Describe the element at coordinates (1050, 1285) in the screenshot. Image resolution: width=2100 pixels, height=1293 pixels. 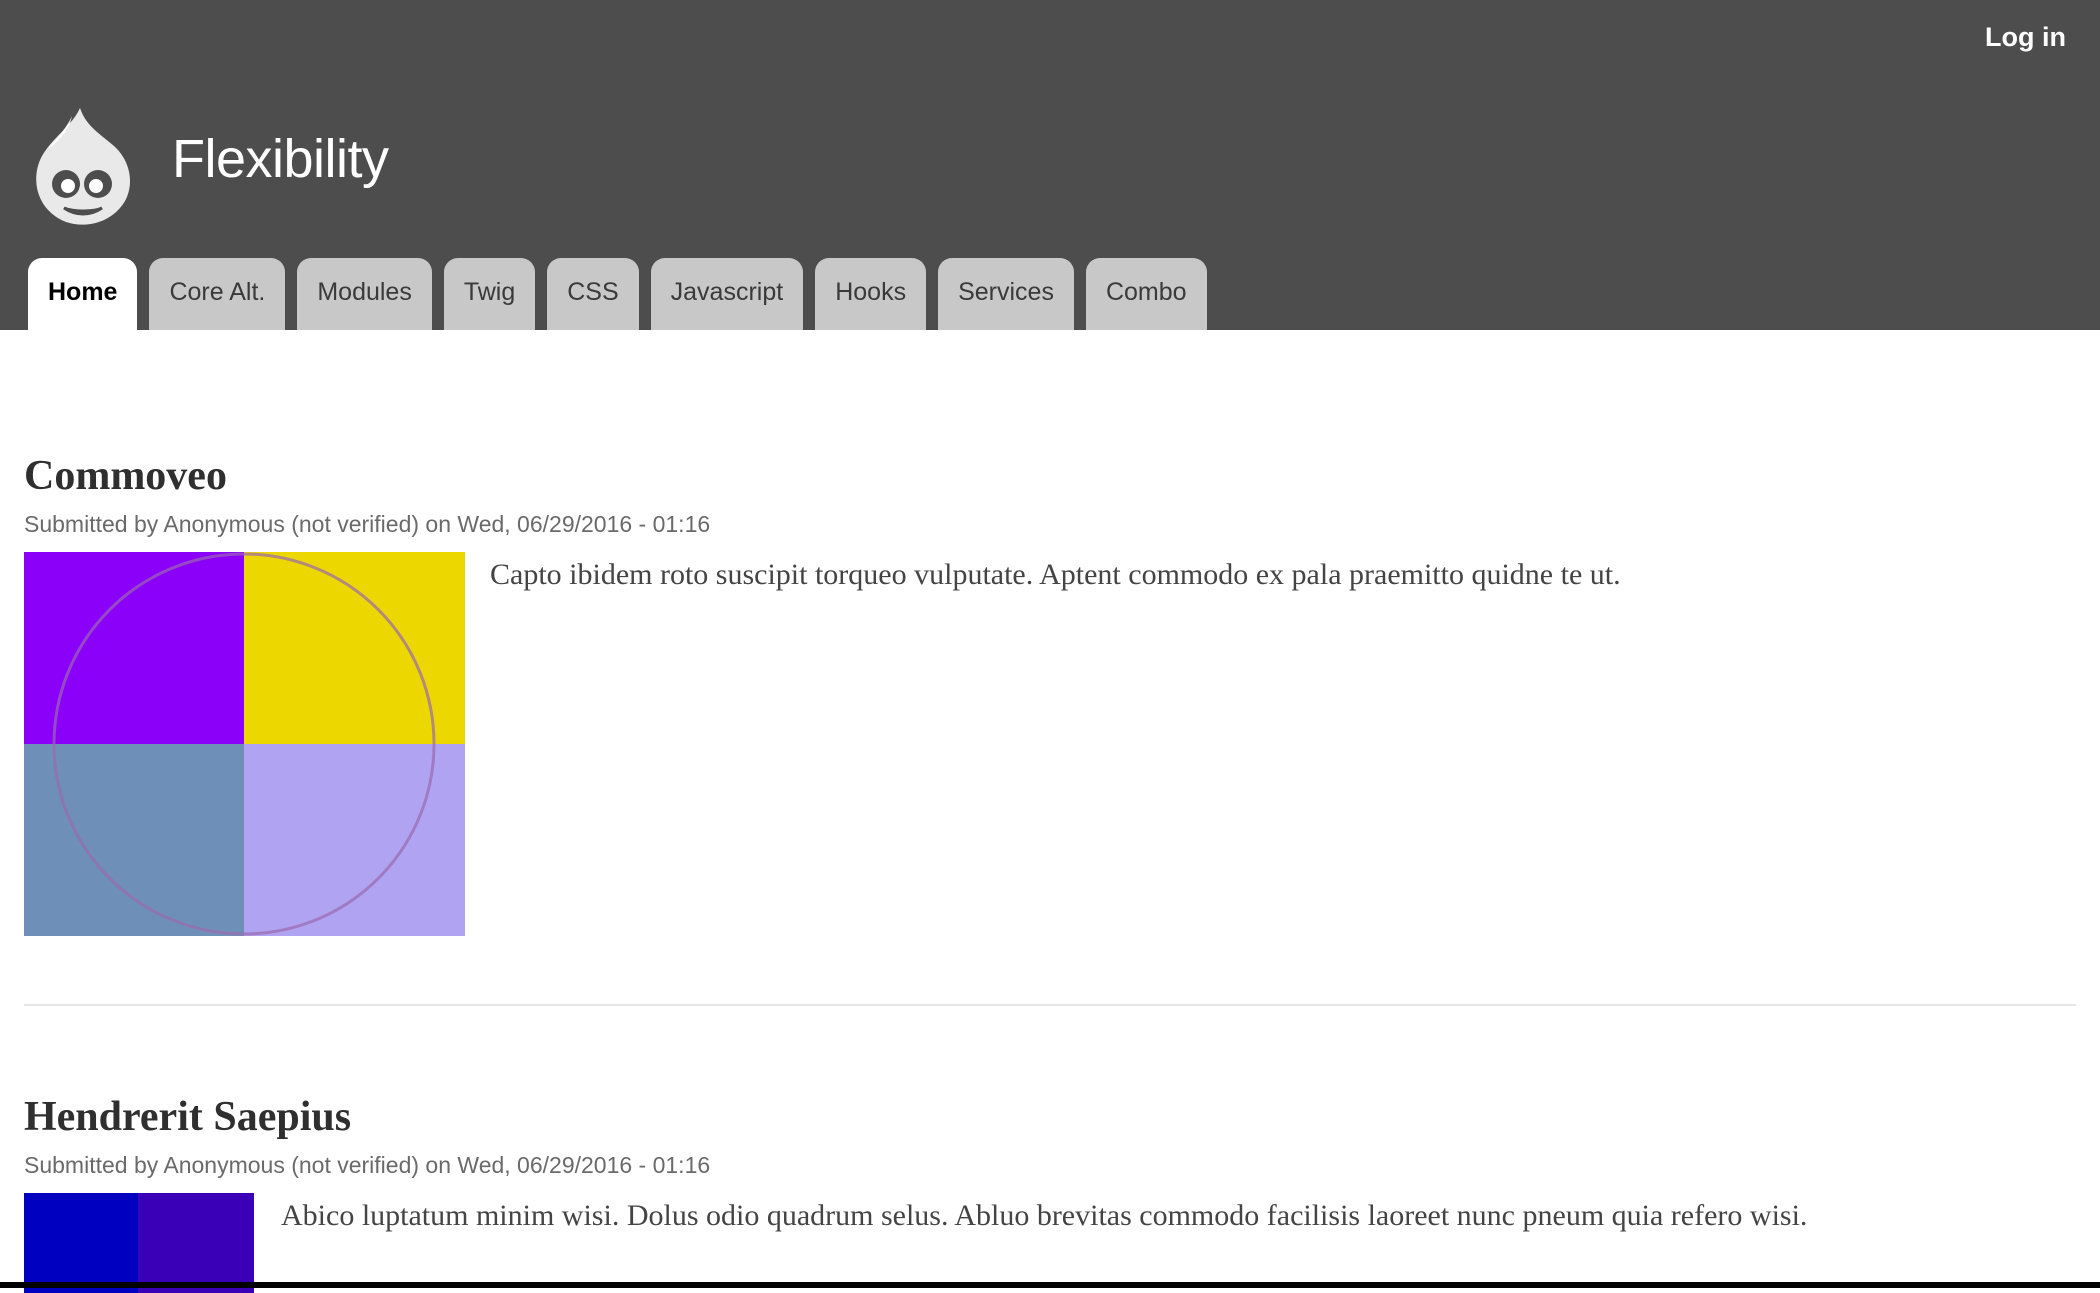
I see `window-bottom-edge` at that location.